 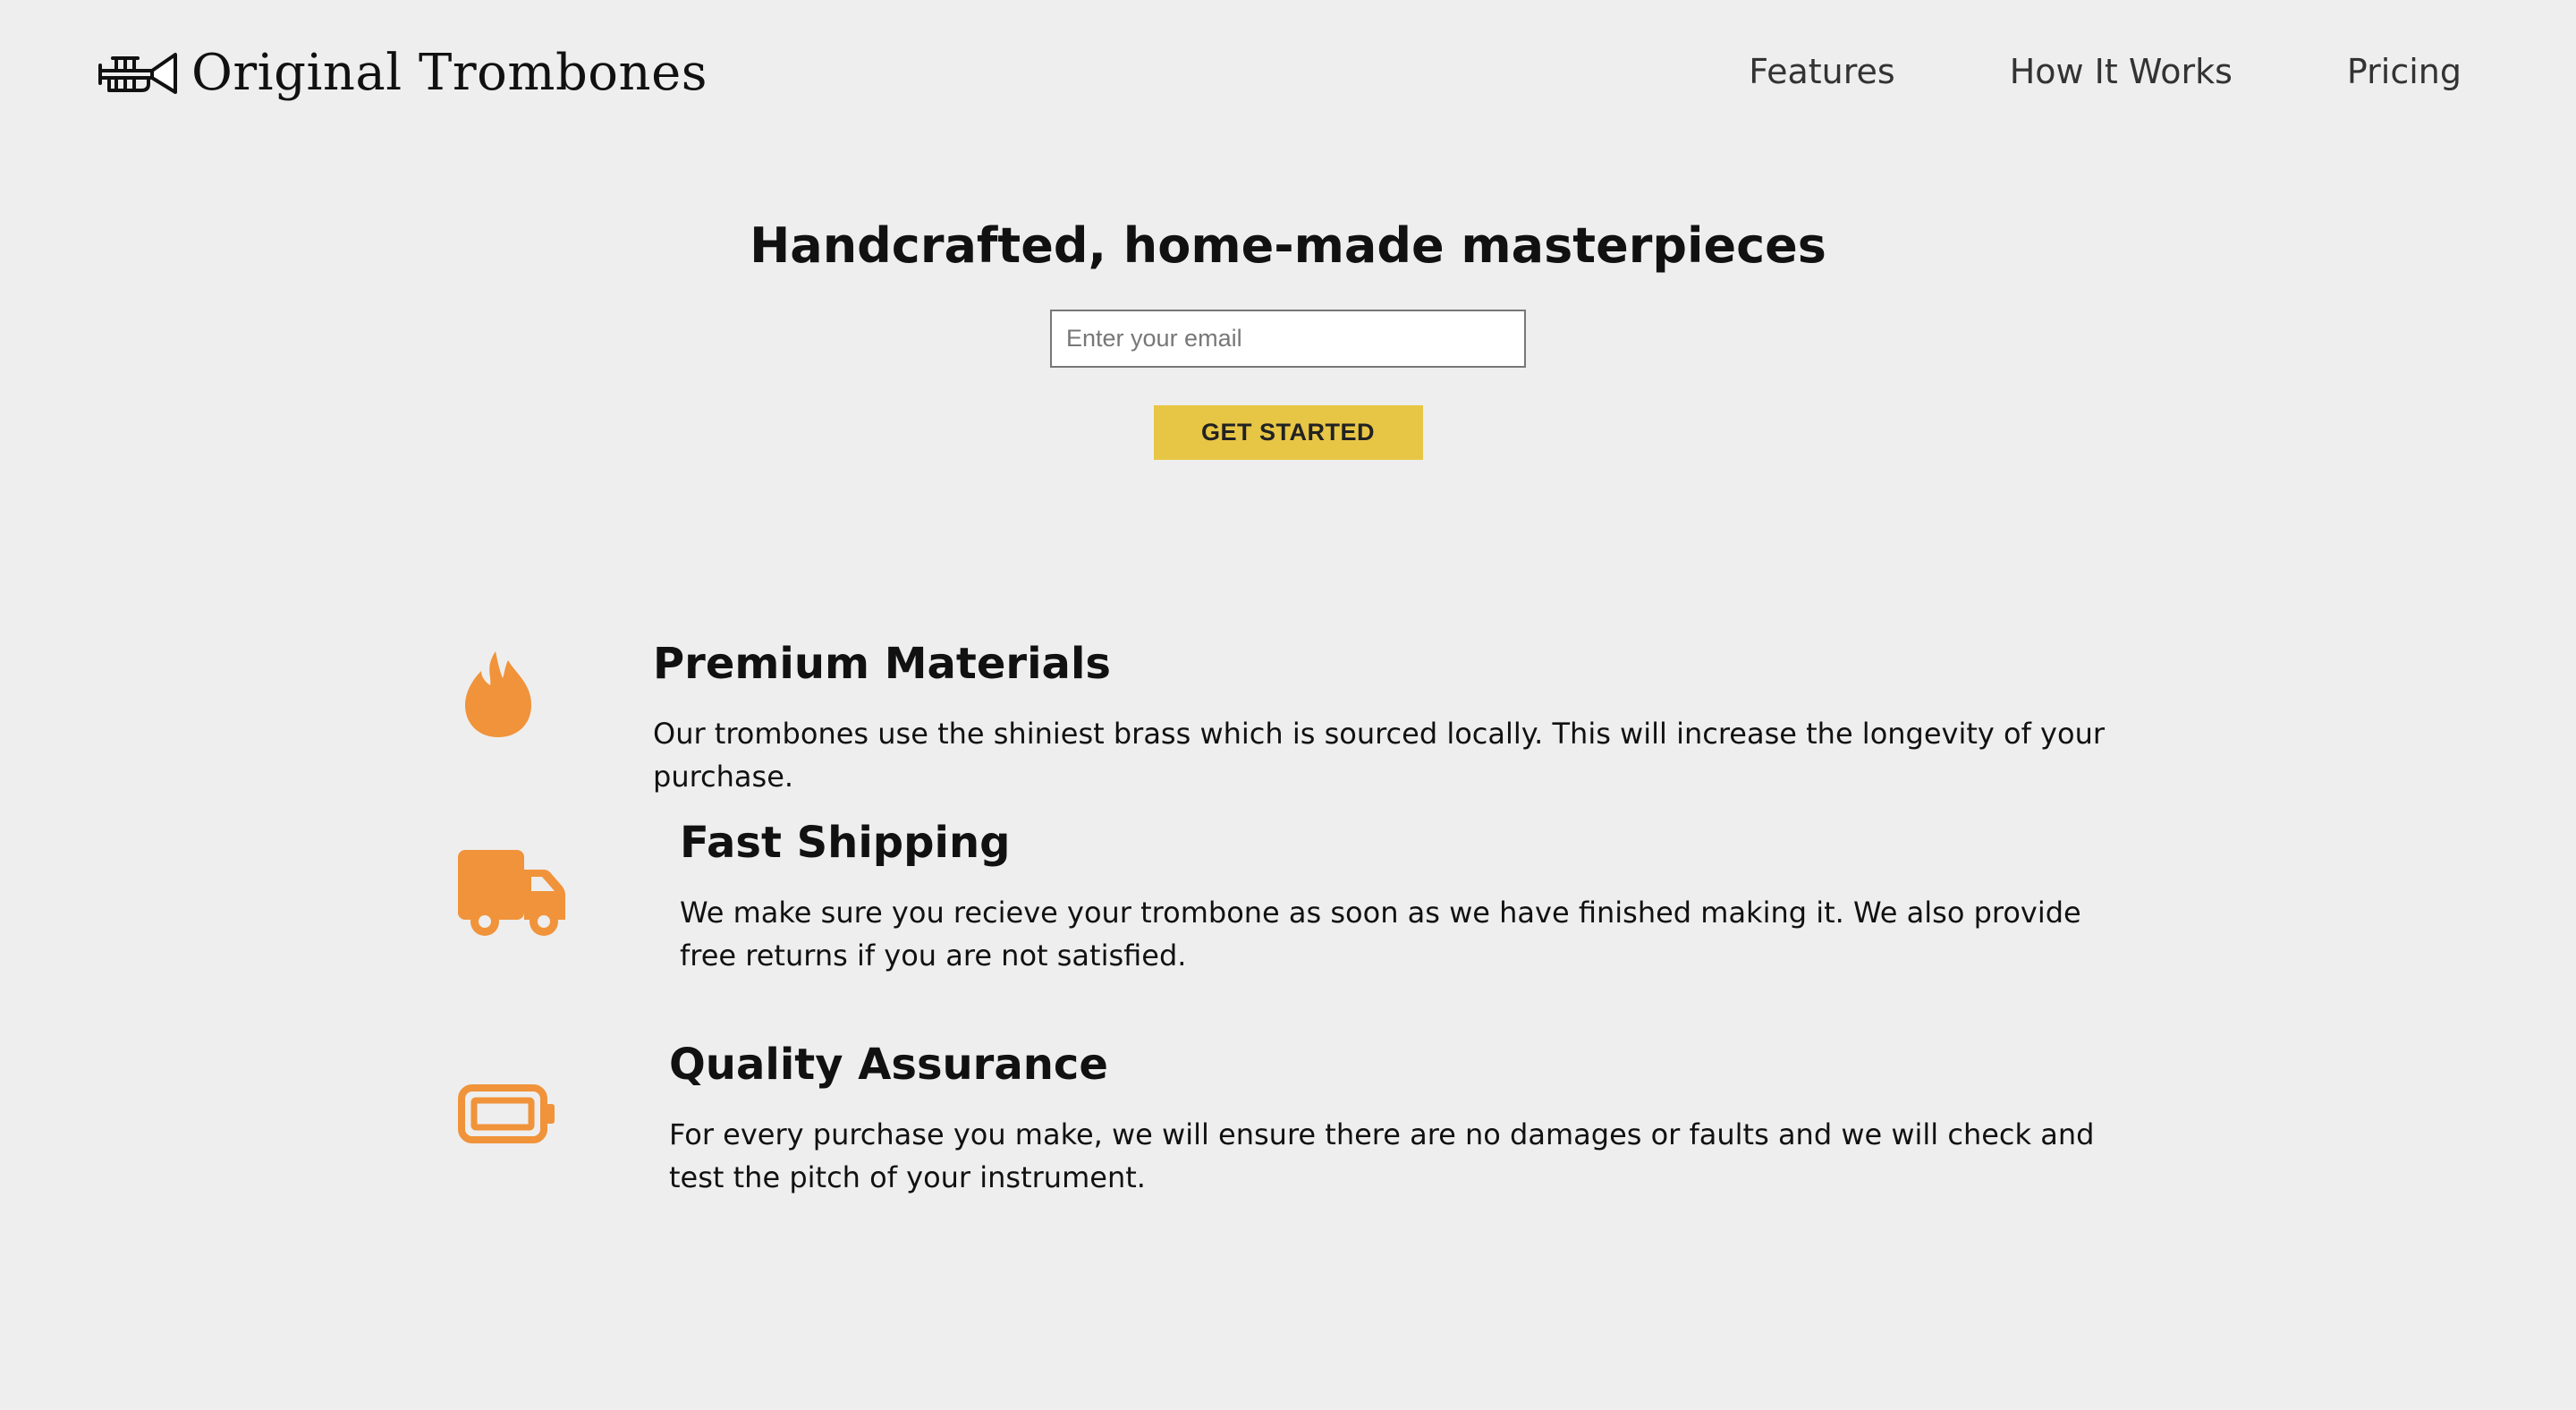 I want to click on nav-link-pricing: Pricing, so click(x=2404, y=71).